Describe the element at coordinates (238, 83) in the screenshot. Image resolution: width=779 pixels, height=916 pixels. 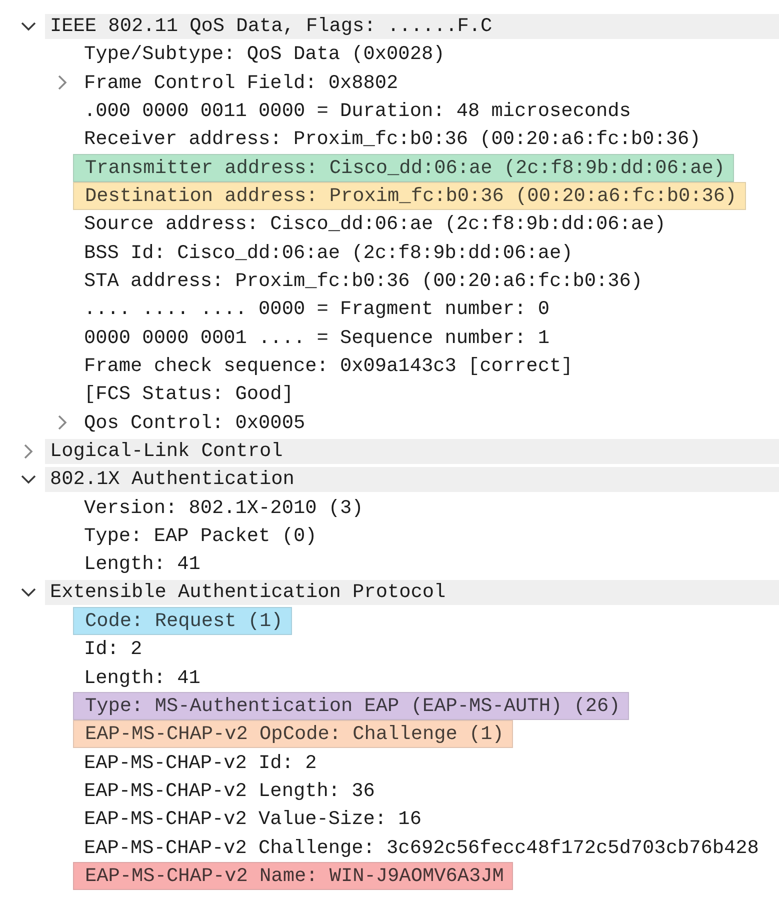
I see `field-row: Frame Control Field: 0x8802` at that location.